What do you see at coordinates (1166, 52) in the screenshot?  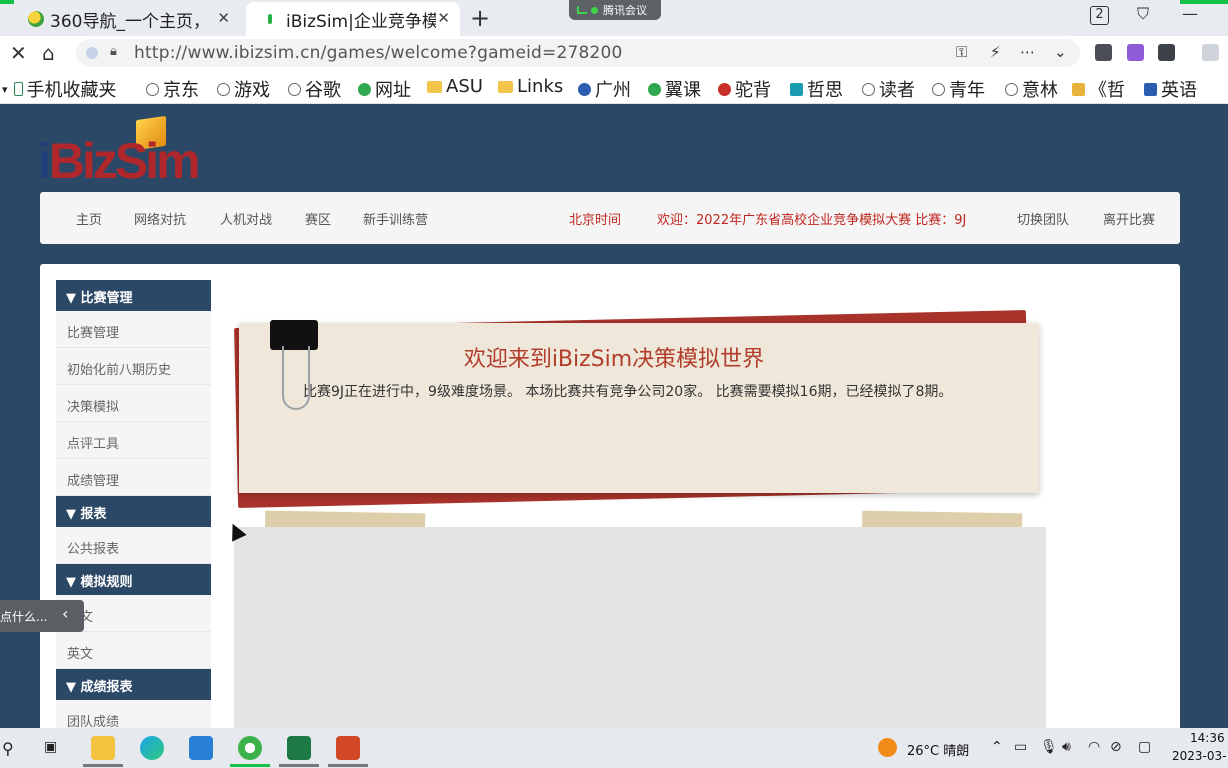 I see `apps-icon` at bounding box center [1166, 52].